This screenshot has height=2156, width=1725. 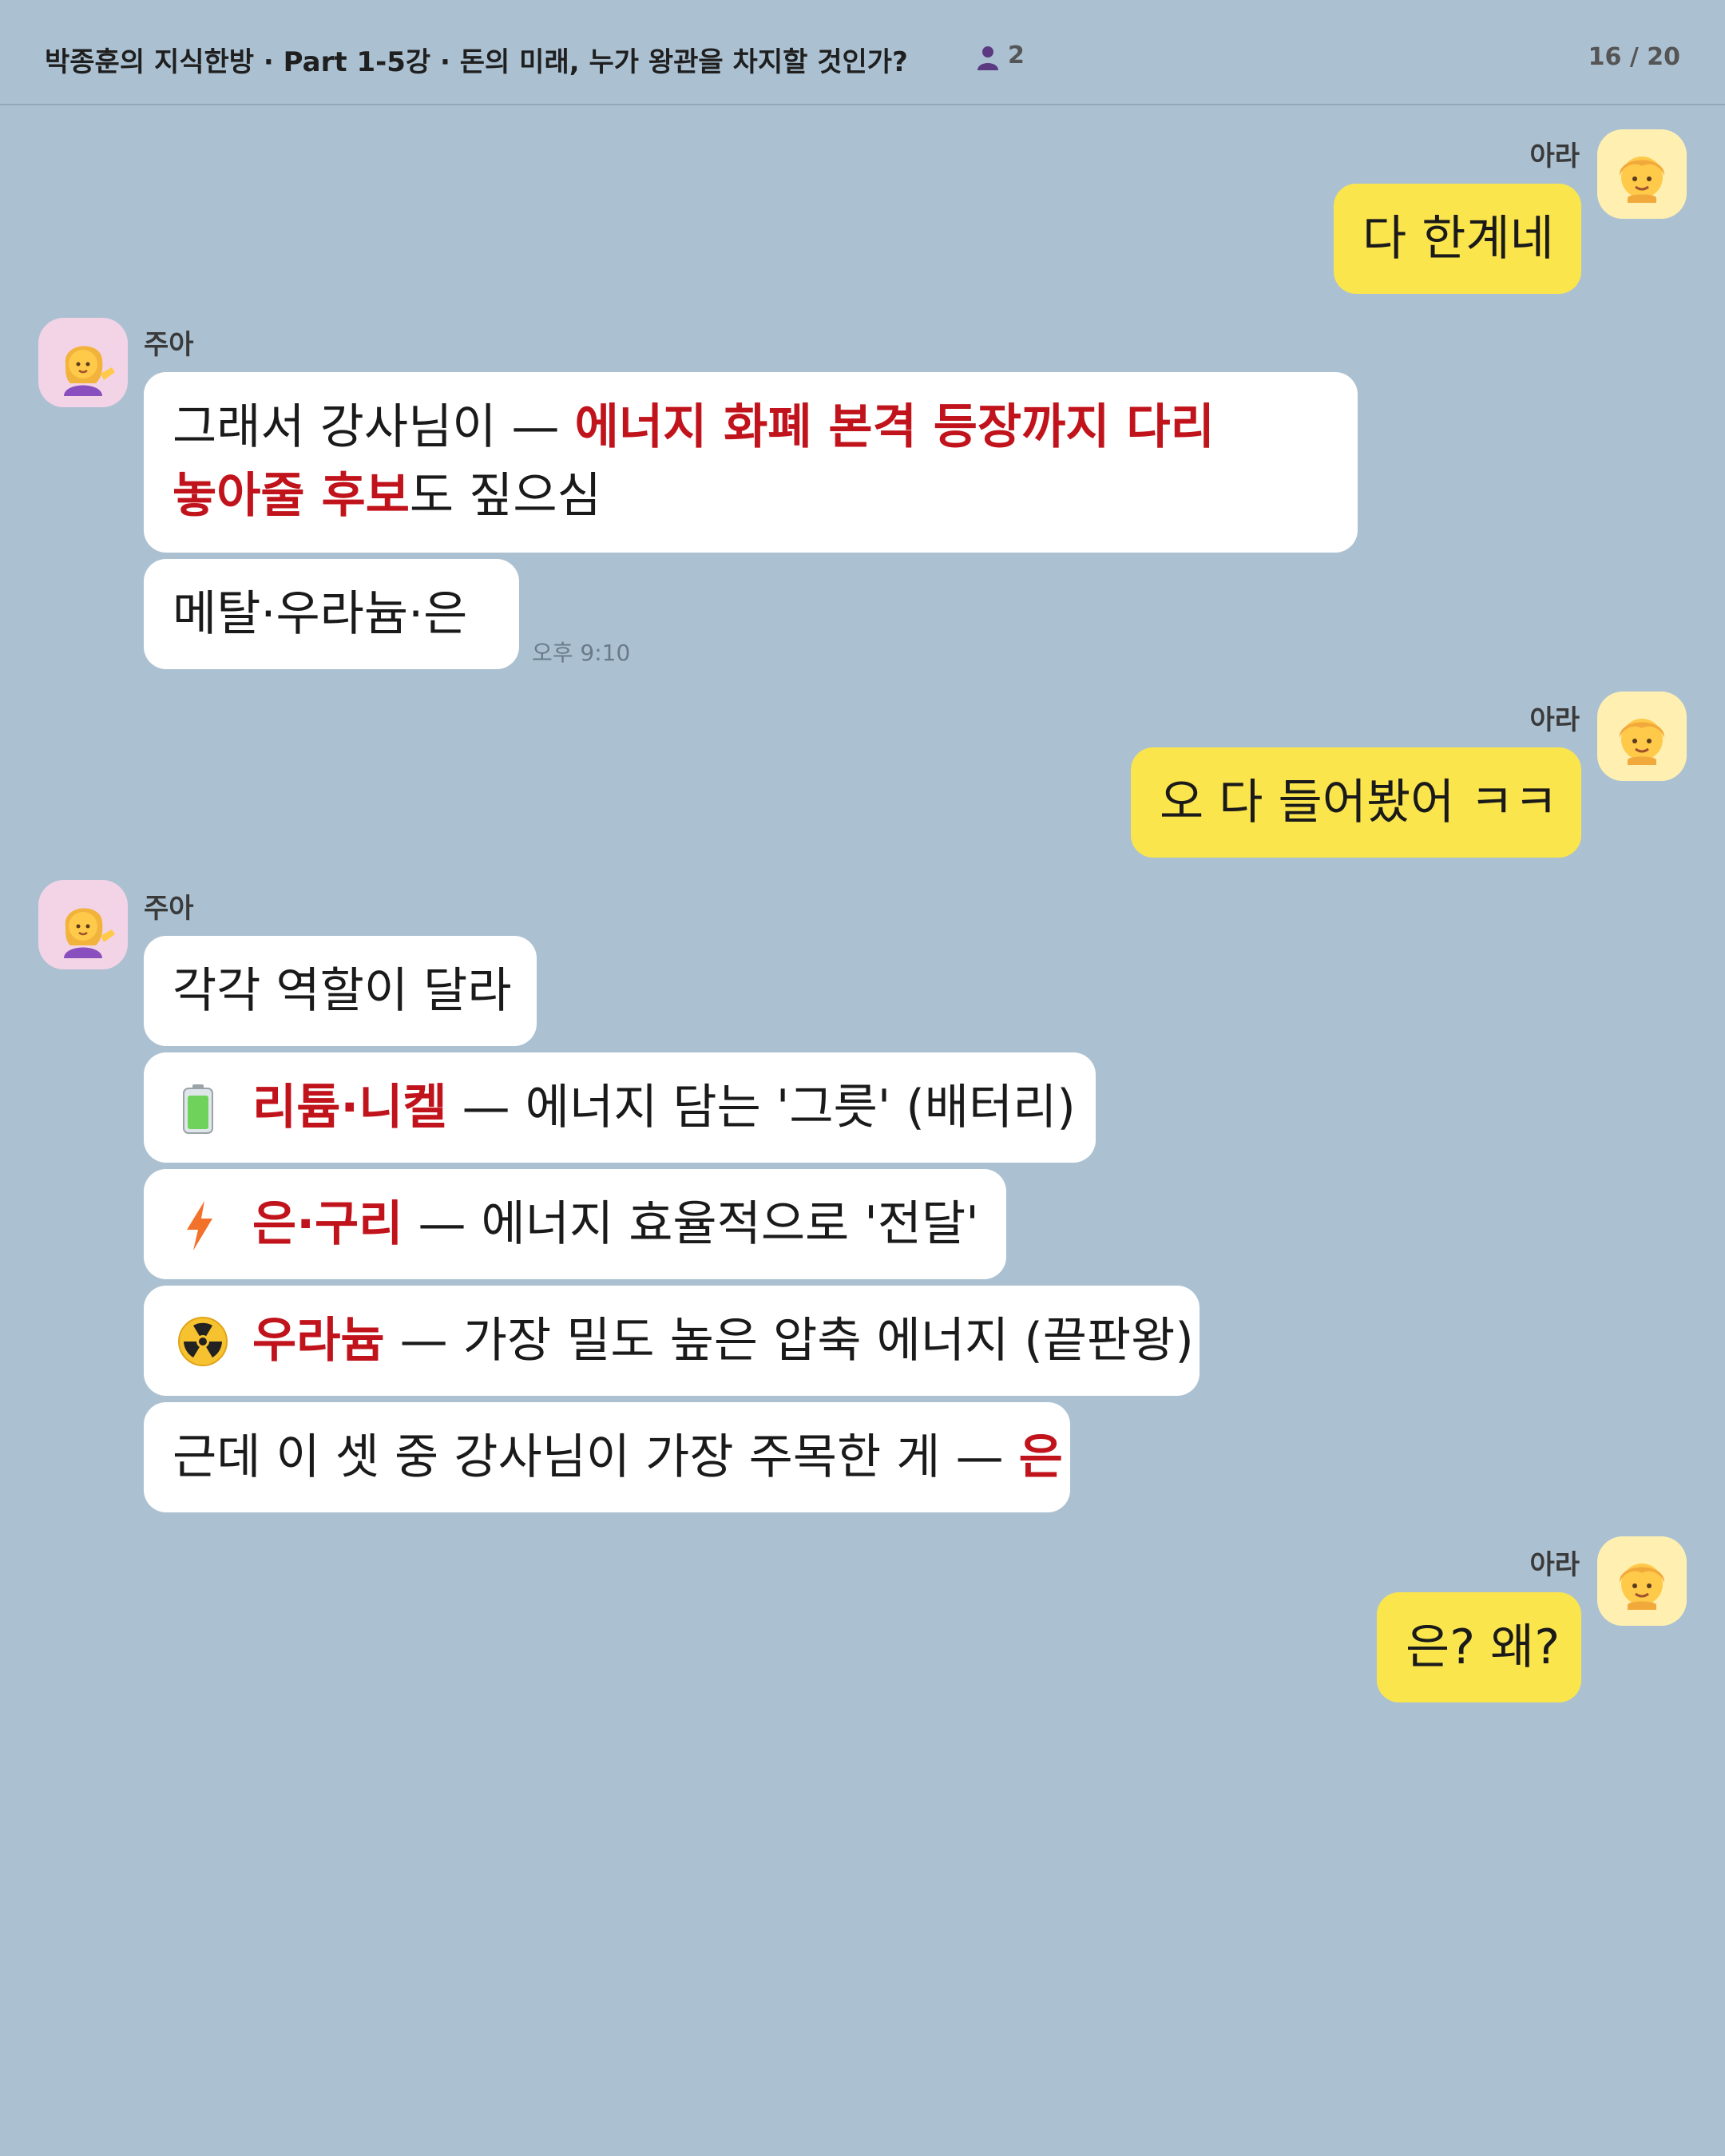 What do you see at coordinates (691, 1224) in the screenshot?
I see `message-text-plain: — 에너지 효율적으로 '전달'` at bounding box center [691, 1224].